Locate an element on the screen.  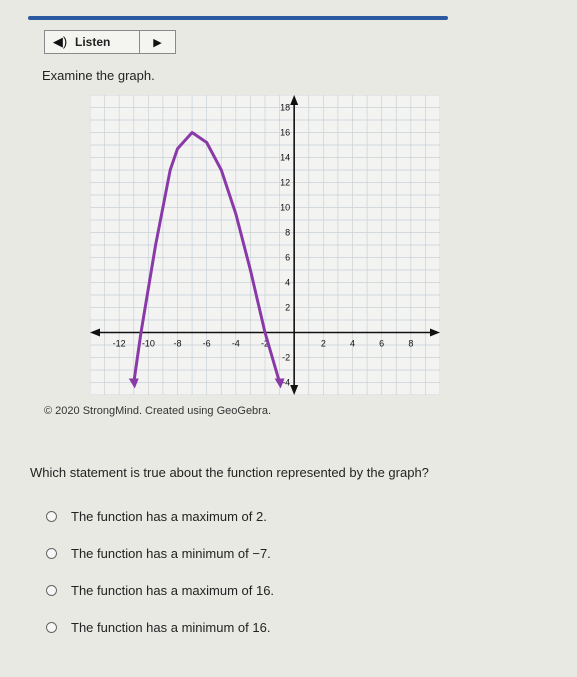
option-3: The function has a maximum of 16. is located at coordinates (160, 590).